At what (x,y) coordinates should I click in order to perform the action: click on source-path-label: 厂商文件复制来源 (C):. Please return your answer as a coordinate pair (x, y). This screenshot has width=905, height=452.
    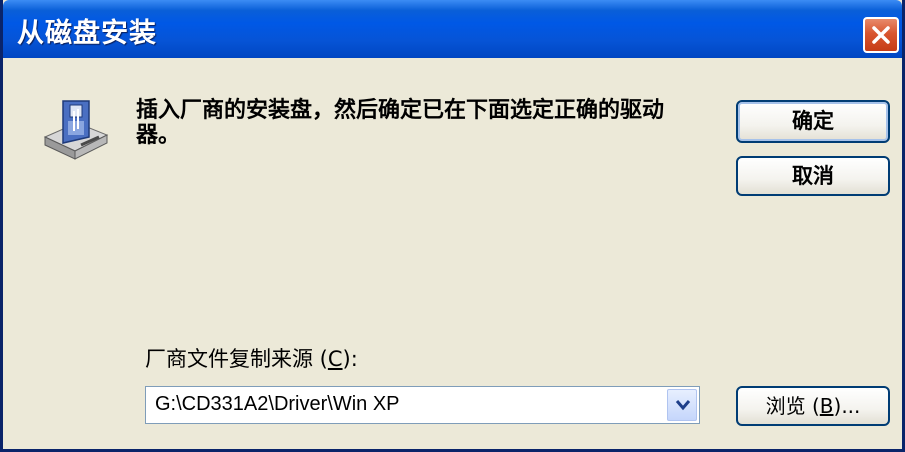
    Looking at the image, I should click on (251, 358).